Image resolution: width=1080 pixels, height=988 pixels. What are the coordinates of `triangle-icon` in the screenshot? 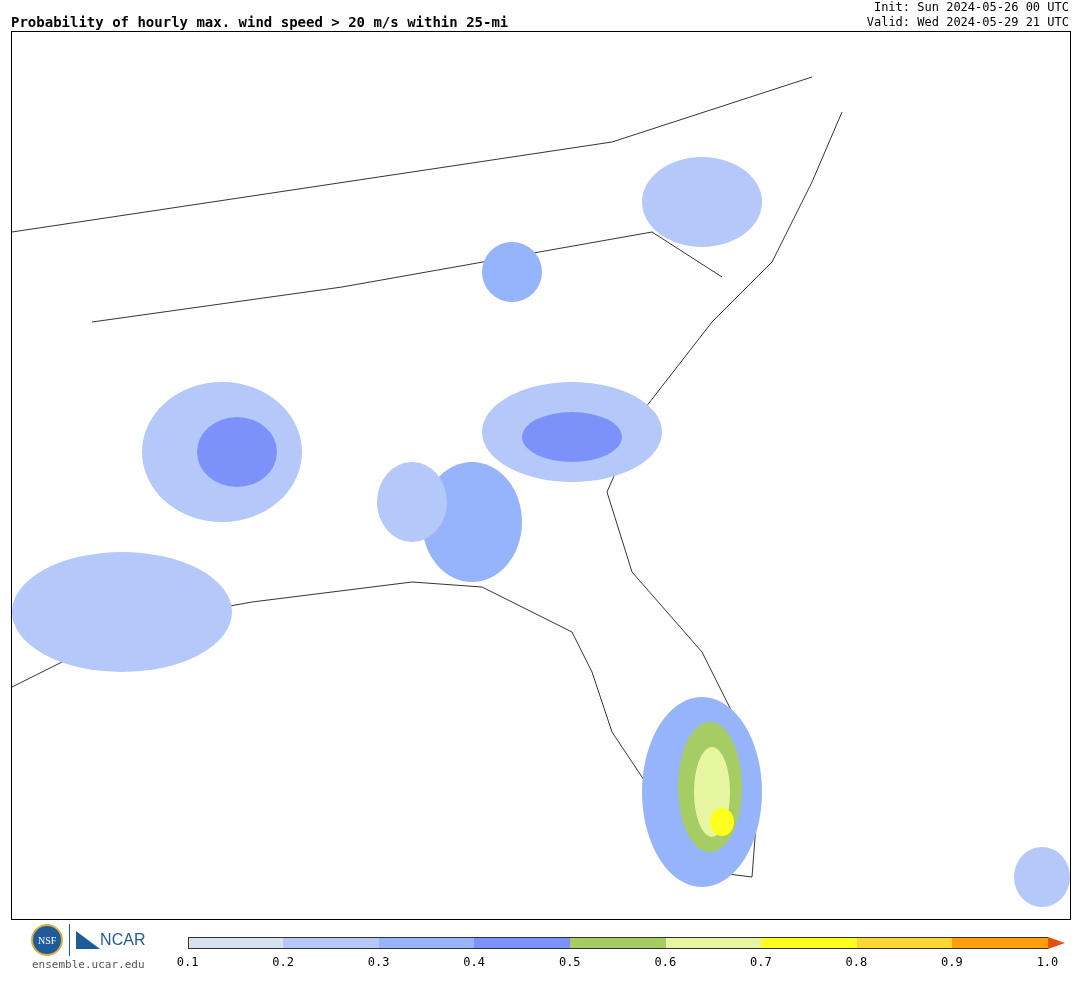 It's located at (88, 940).